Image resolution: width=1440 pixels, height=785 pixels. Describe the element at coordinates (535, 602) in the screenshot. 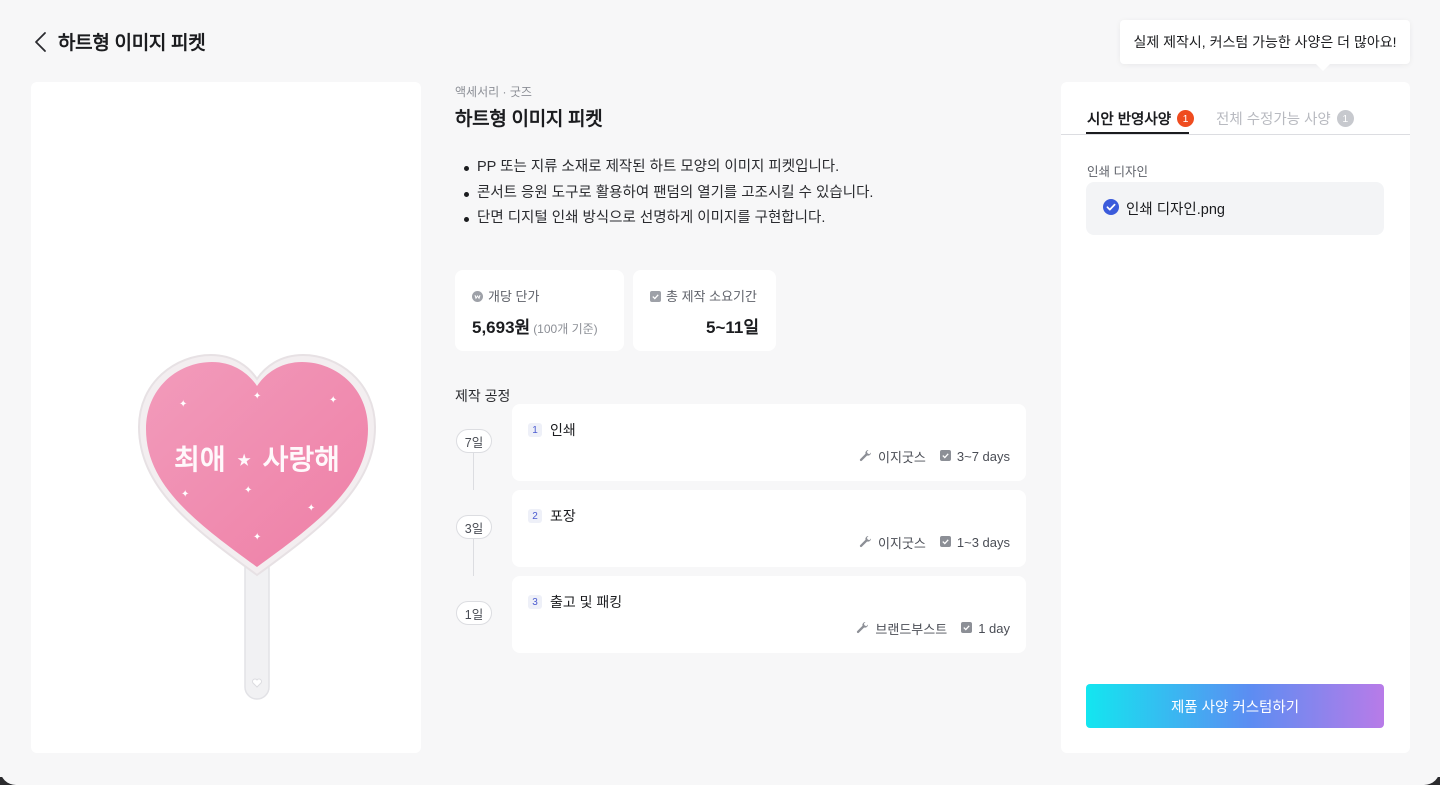

I see `step-number: 3` at that location.